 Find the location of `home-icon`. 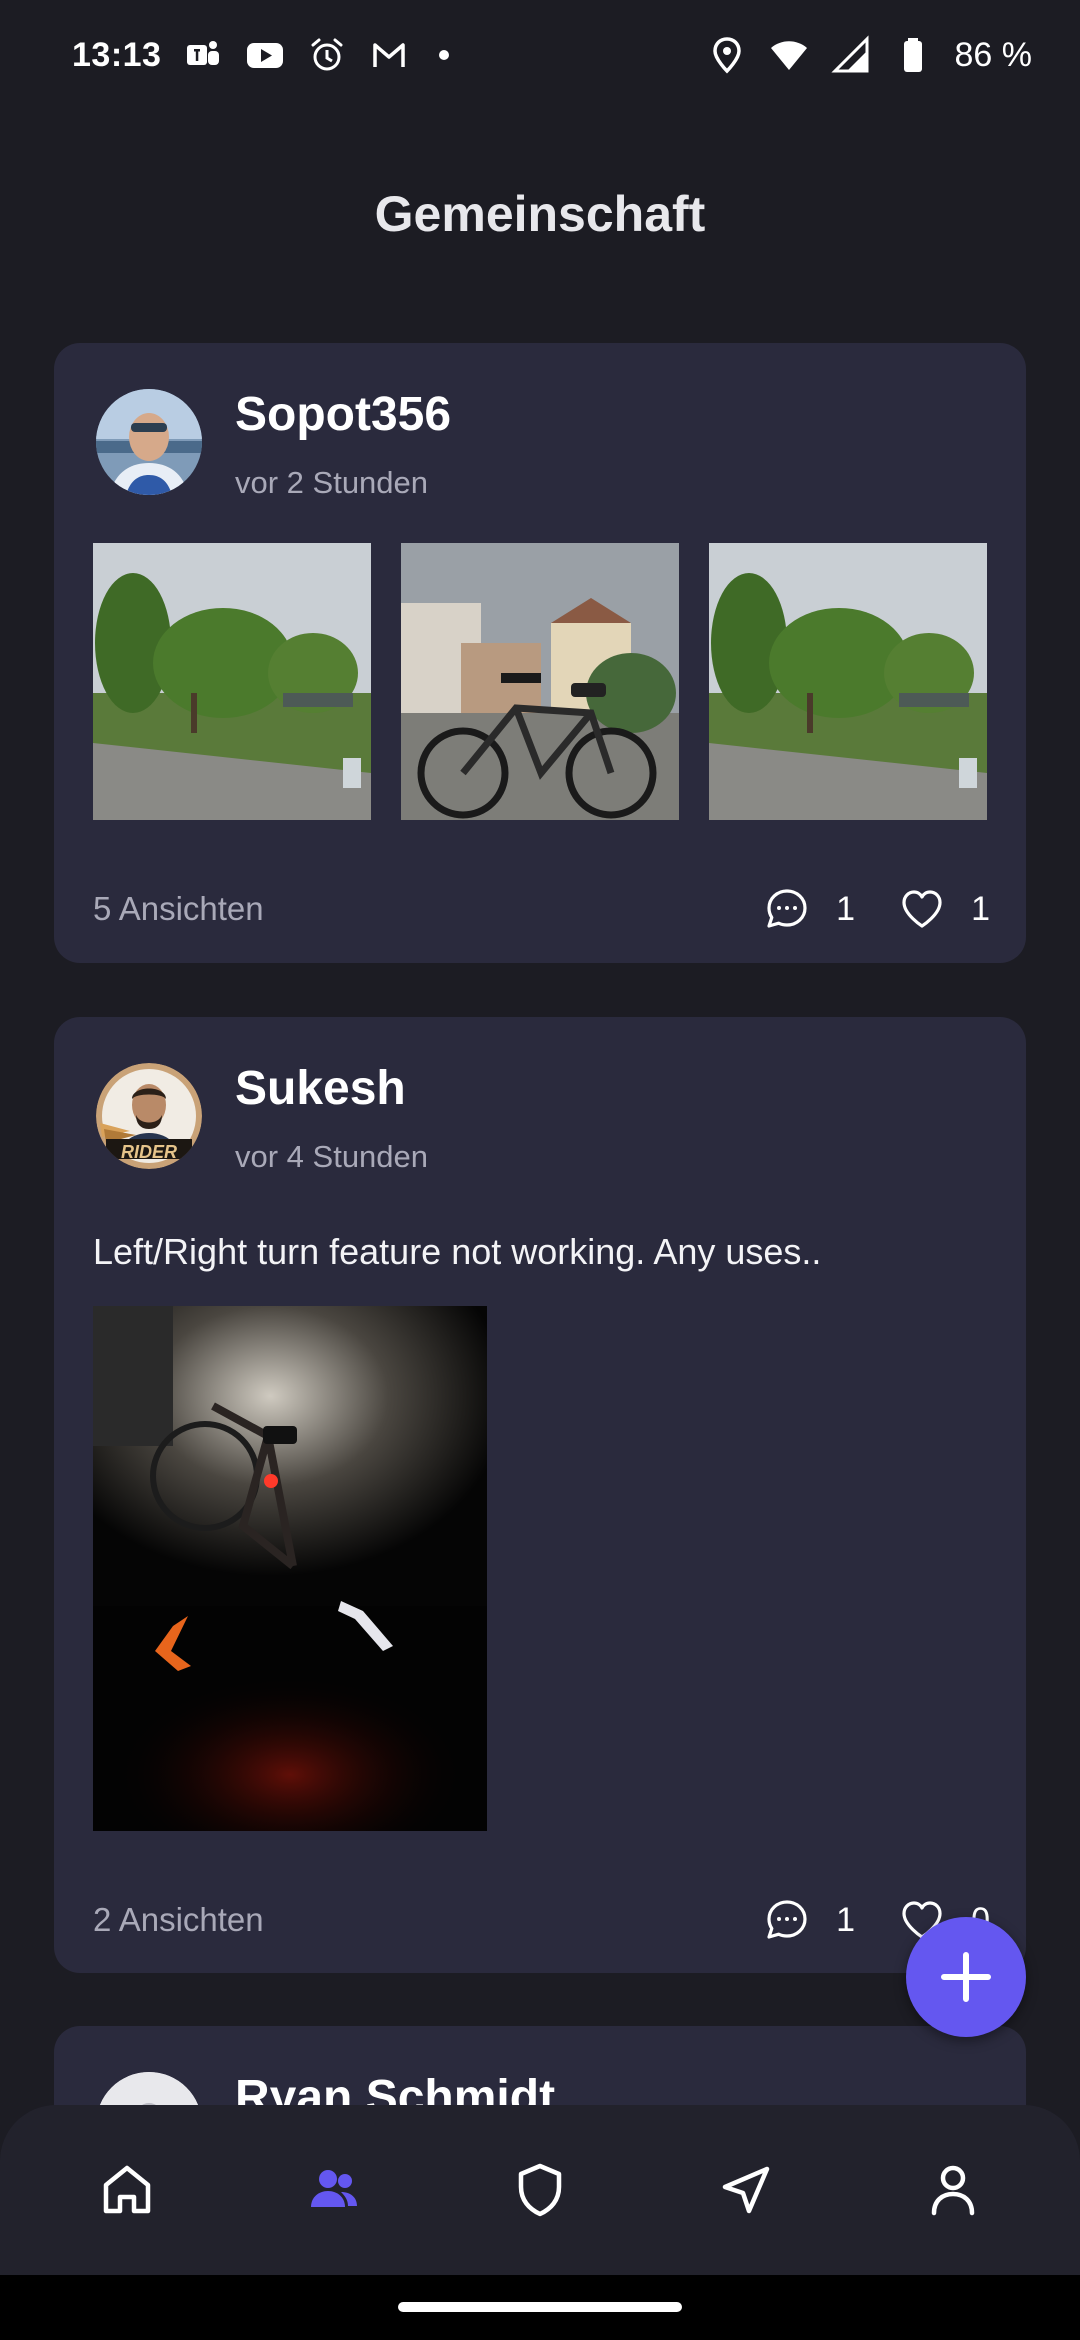

home-icon is located at coordinates (127, 2189).